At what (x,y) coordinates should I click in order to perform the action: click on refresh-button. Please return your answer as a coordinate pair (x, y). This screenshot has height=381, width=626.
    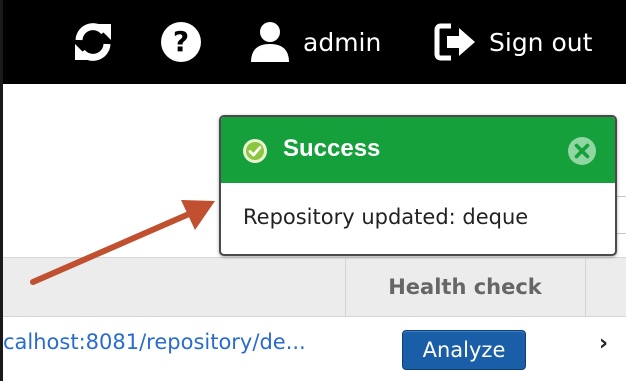
    Looking at the image, I should click on (93, 42).